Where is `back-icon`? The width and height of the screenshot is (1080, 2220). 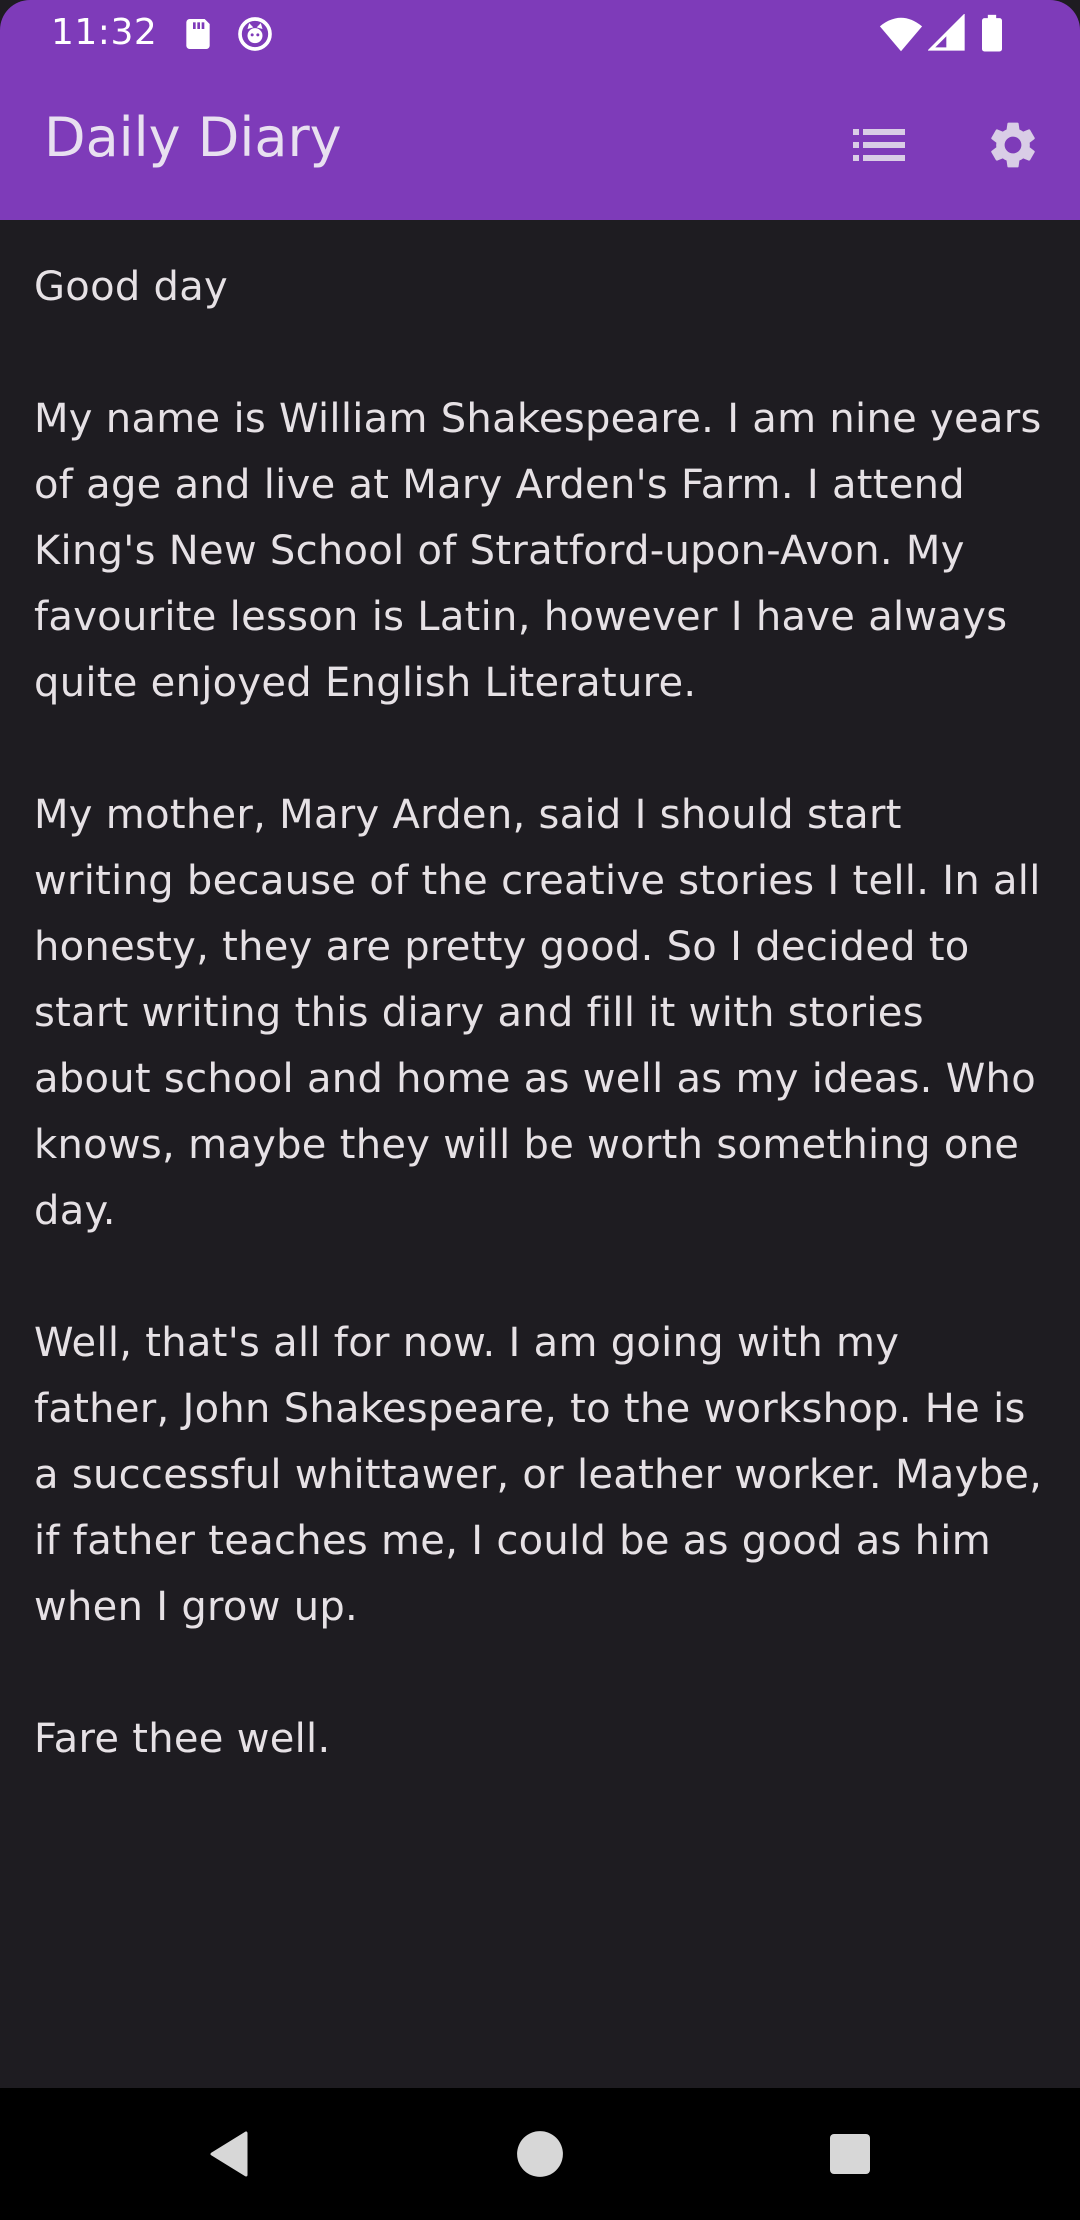 back-icon is located at coordinates (229, 2154).